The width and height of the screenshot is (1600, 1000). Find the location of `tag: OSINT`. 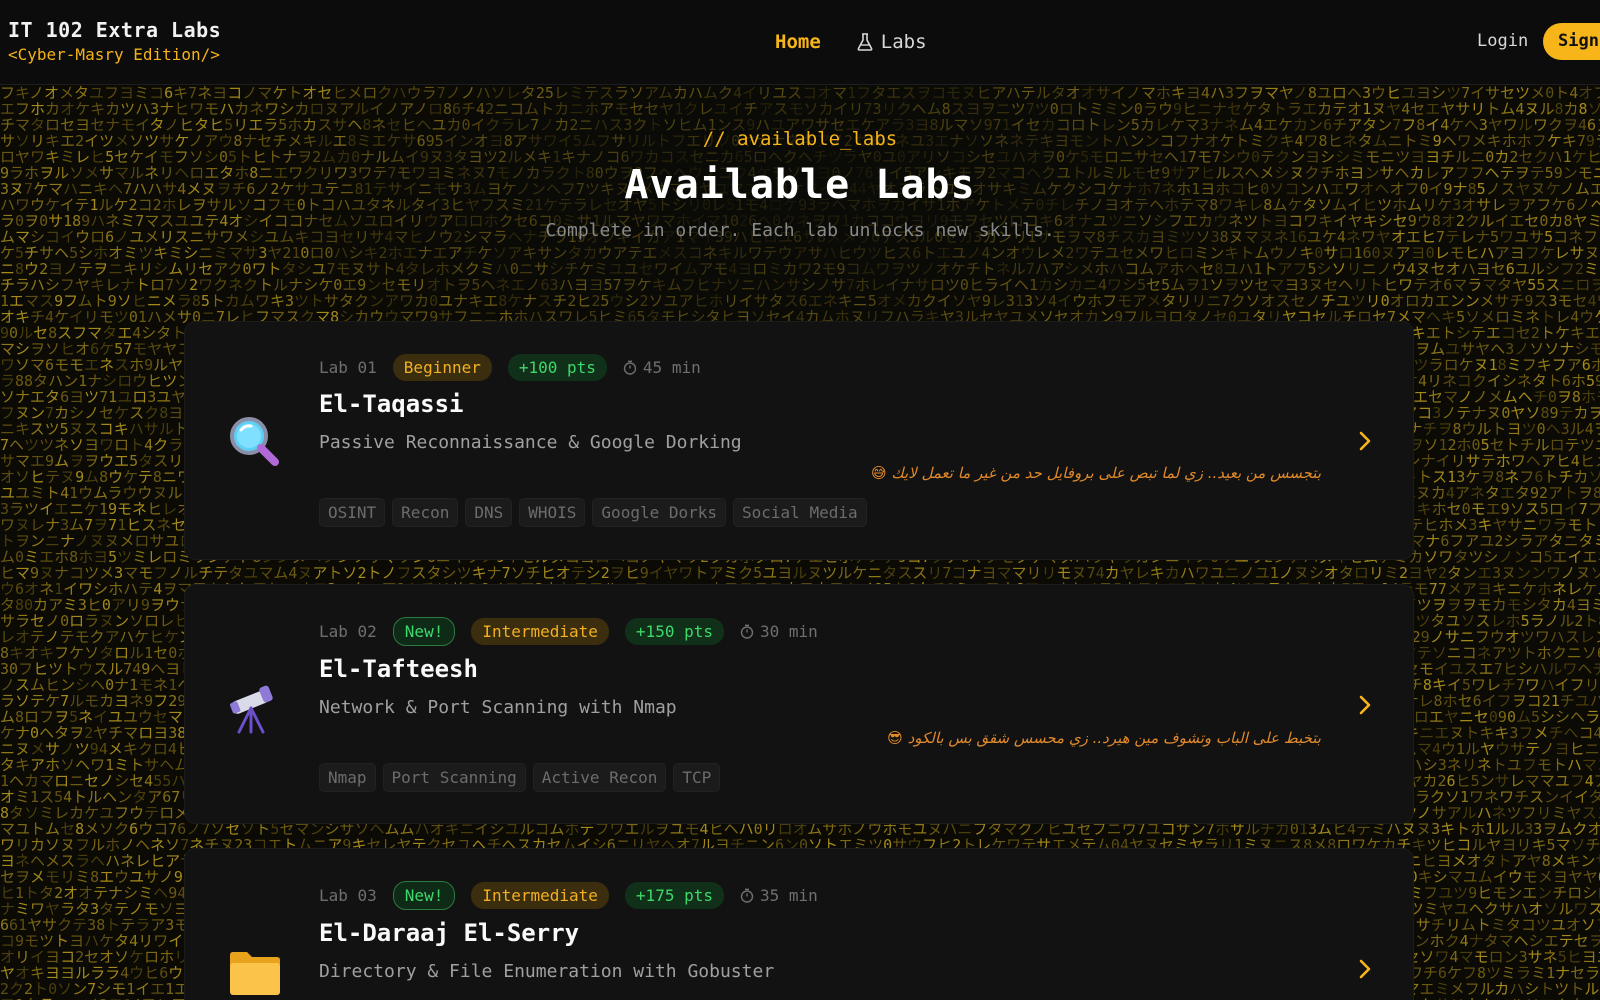

tag: OSINT is located at coordinates (352, 512).